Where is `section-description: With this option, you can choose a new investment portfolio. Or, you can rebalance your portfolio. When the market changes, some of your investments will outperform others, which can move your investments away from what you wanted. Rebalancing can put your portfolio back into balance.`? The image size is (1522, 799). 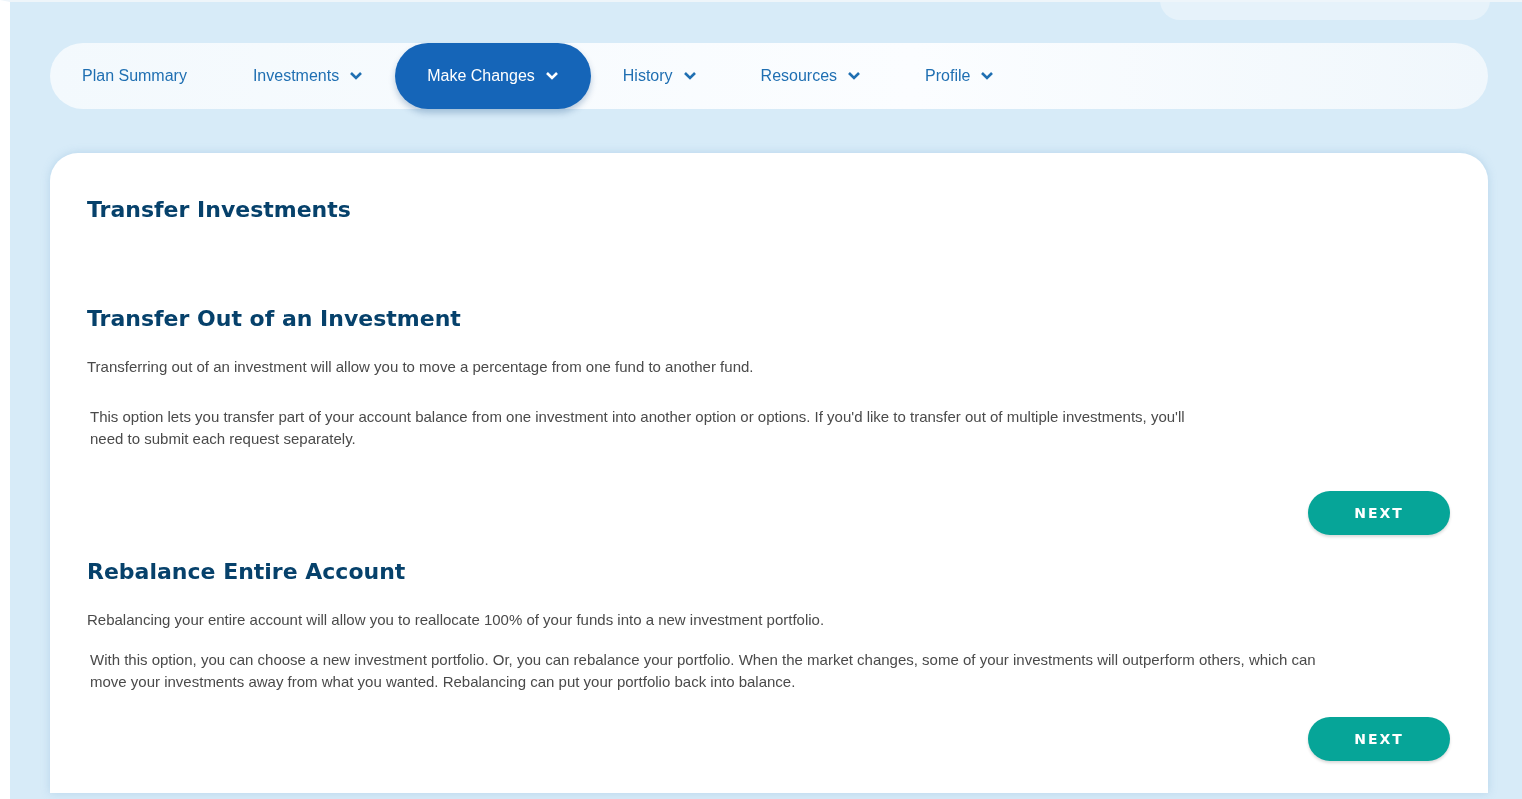
section-description: With this option, you can choose a new investment portfolio. Or, you can rebalance your portfolio. When the market changes, some of your investments will outperform others, which can move your investments away from what you wanted. Rebalancing can put your portfolio back into balance. is located at coordinates (703, 671).